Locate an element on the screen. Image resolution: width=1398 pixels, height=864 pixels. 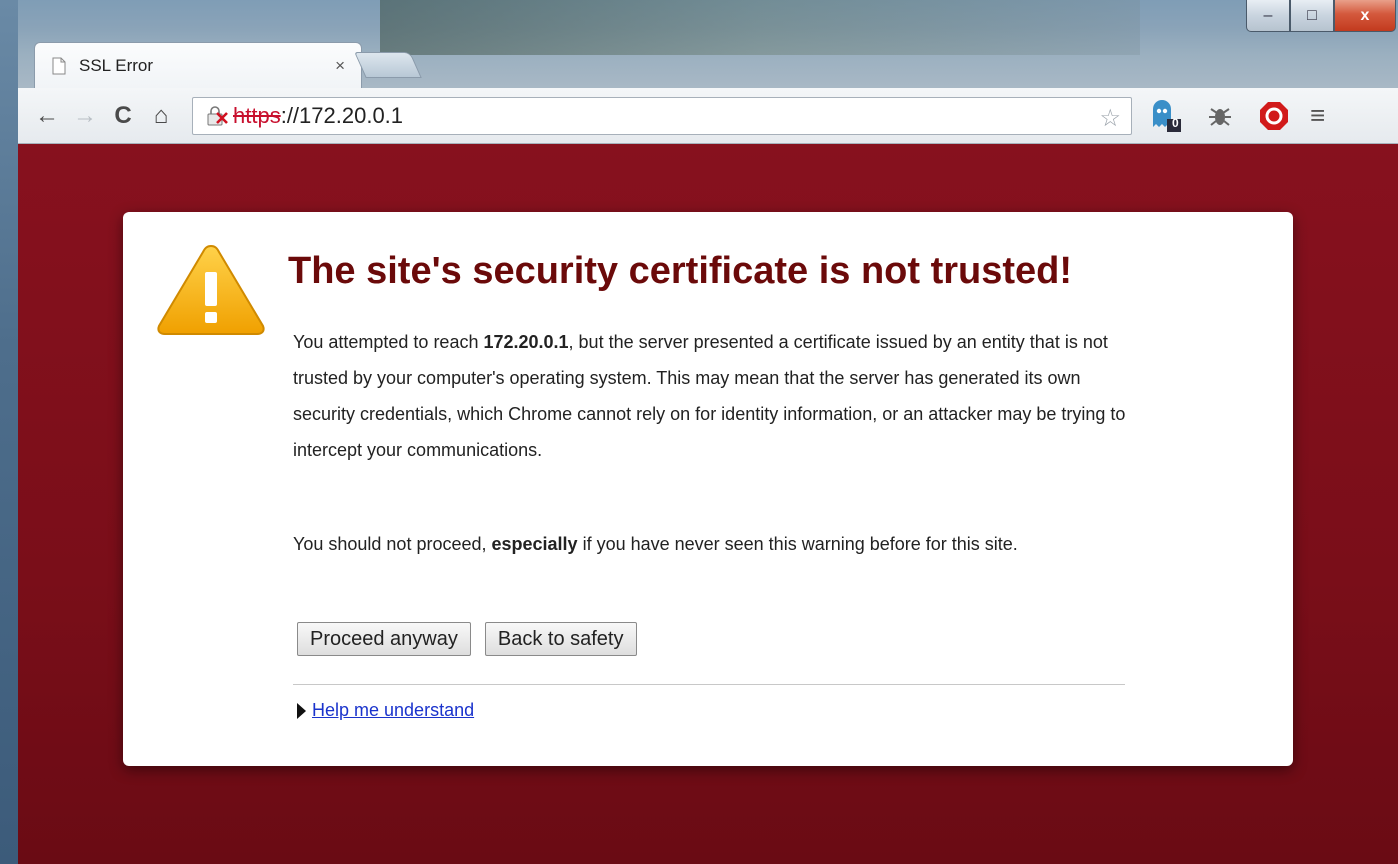
expand-arrow-icon is located at coordinates (301, 710).